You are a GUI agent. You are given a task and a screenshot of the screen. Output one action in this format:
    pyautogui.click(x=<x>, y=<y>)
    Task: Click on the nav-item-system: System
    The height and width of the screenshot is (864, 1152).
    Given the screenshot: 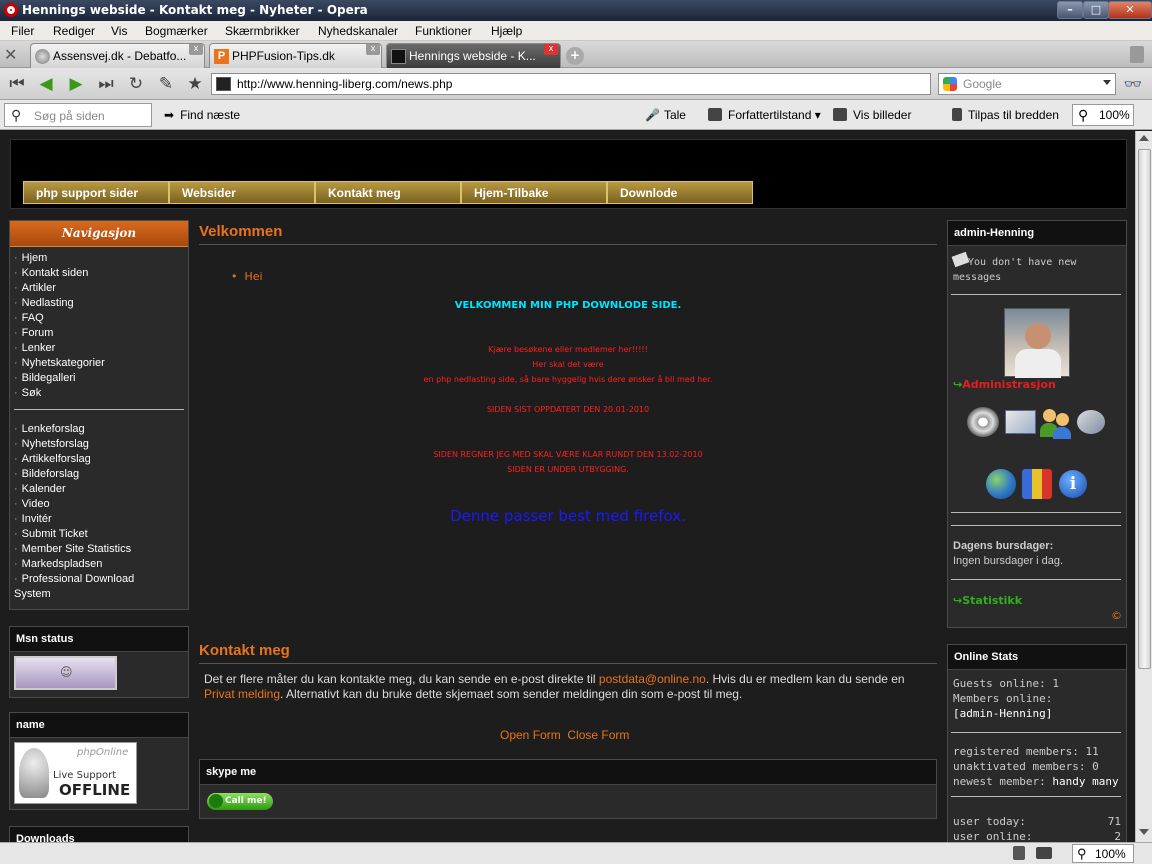 What is the action you would take?
    pyautogui.click(x=101, y=594)
    